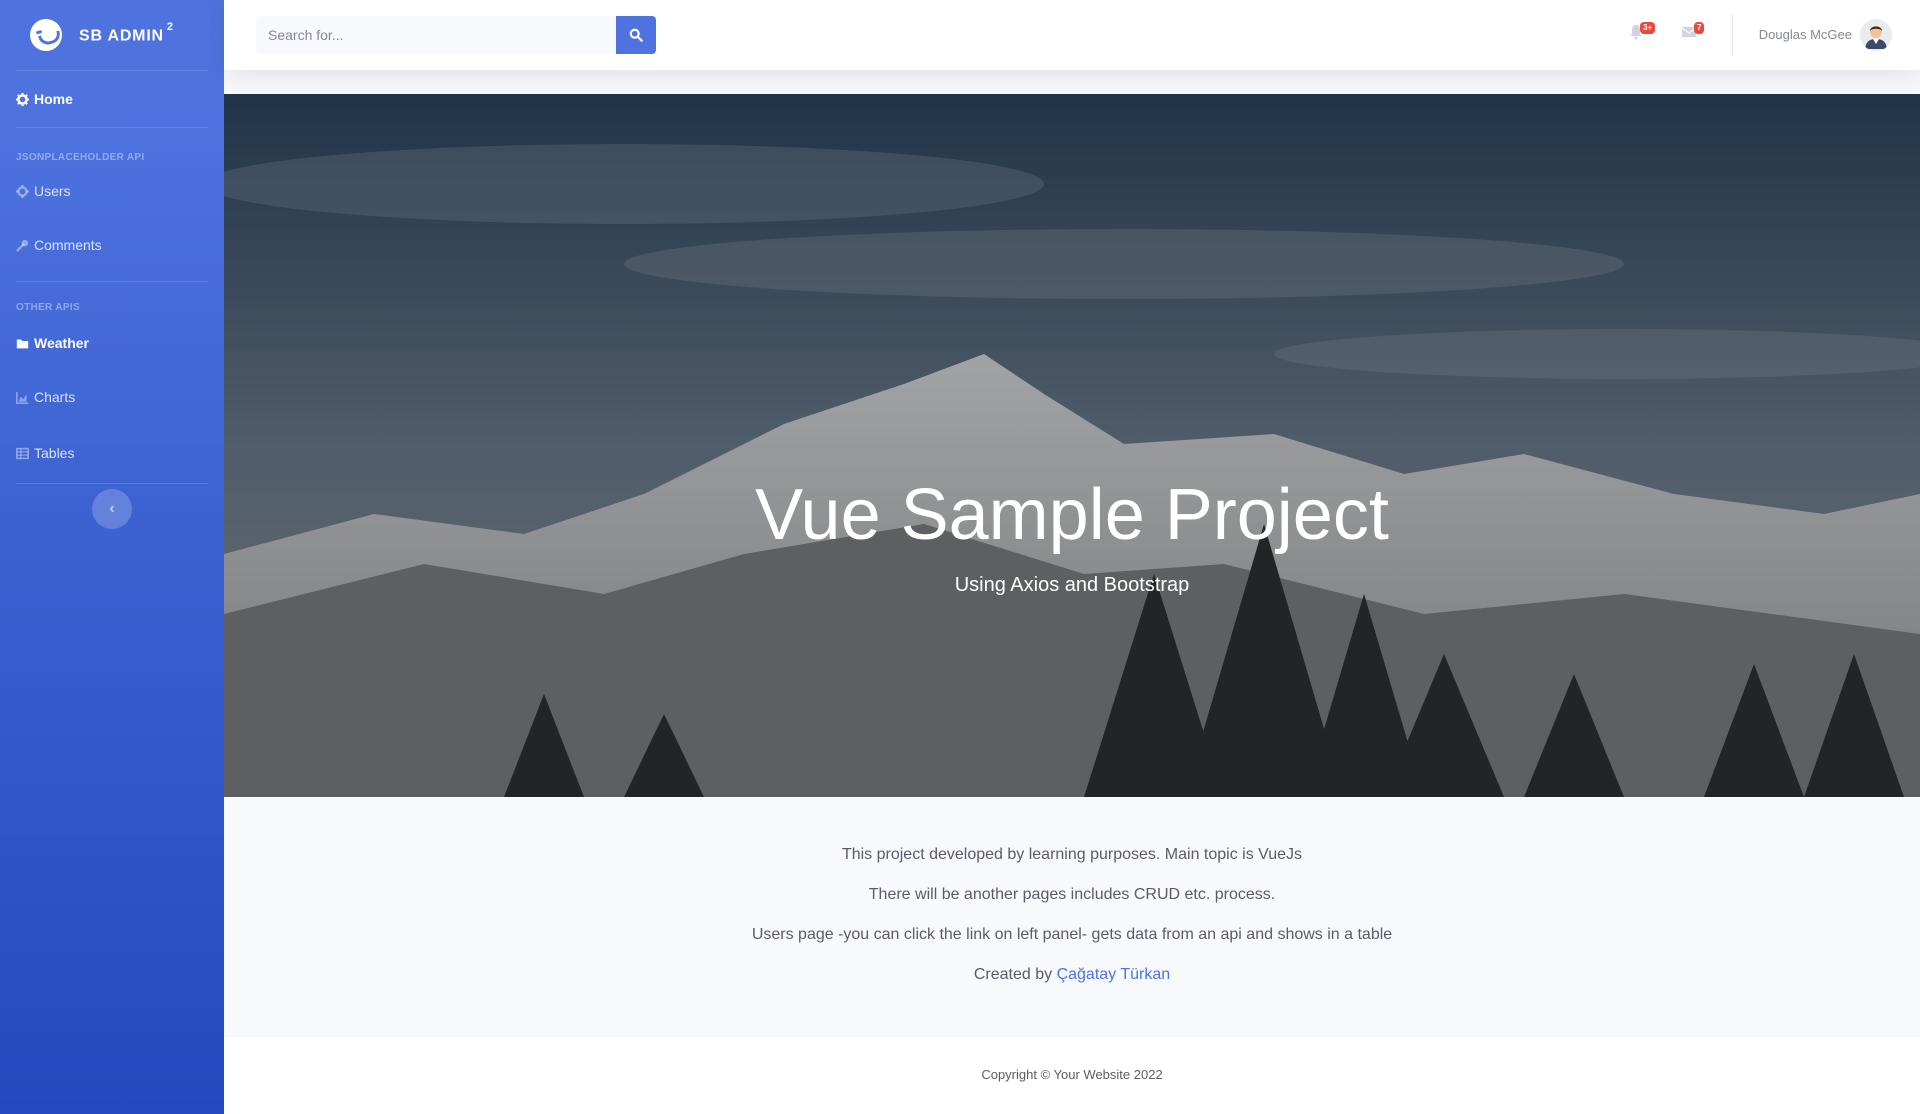  Describe the element at coordinates (54, 453) in the screenshot. I see `sidebar-item-label: Tables` at that location.